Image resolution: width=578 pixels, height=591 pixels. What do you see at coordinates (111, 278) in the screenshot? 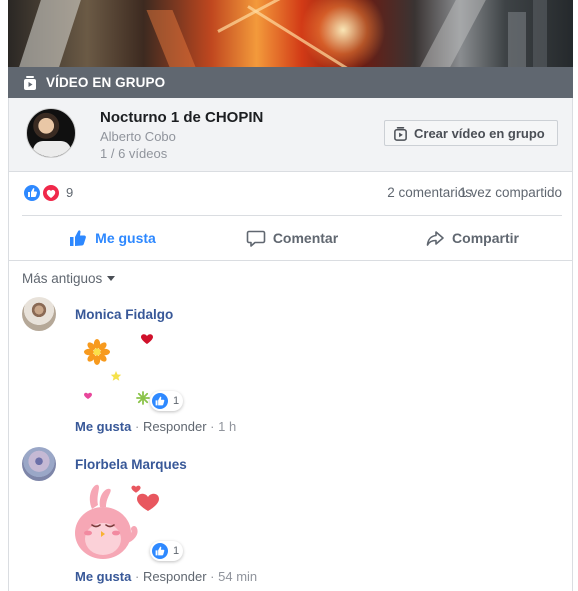
I see `caret-down-icon` at bounding box center [111, 278].